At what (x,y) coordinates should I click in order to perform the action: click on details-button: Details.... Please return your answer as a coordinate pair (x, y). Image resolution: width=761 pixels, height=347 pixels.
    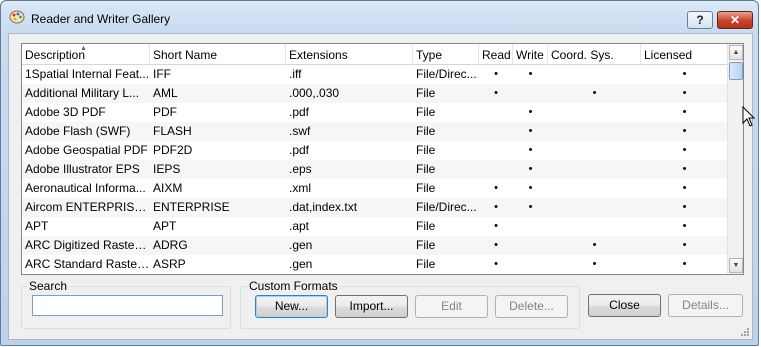
    Looking at the image, I should click on (705, 305).